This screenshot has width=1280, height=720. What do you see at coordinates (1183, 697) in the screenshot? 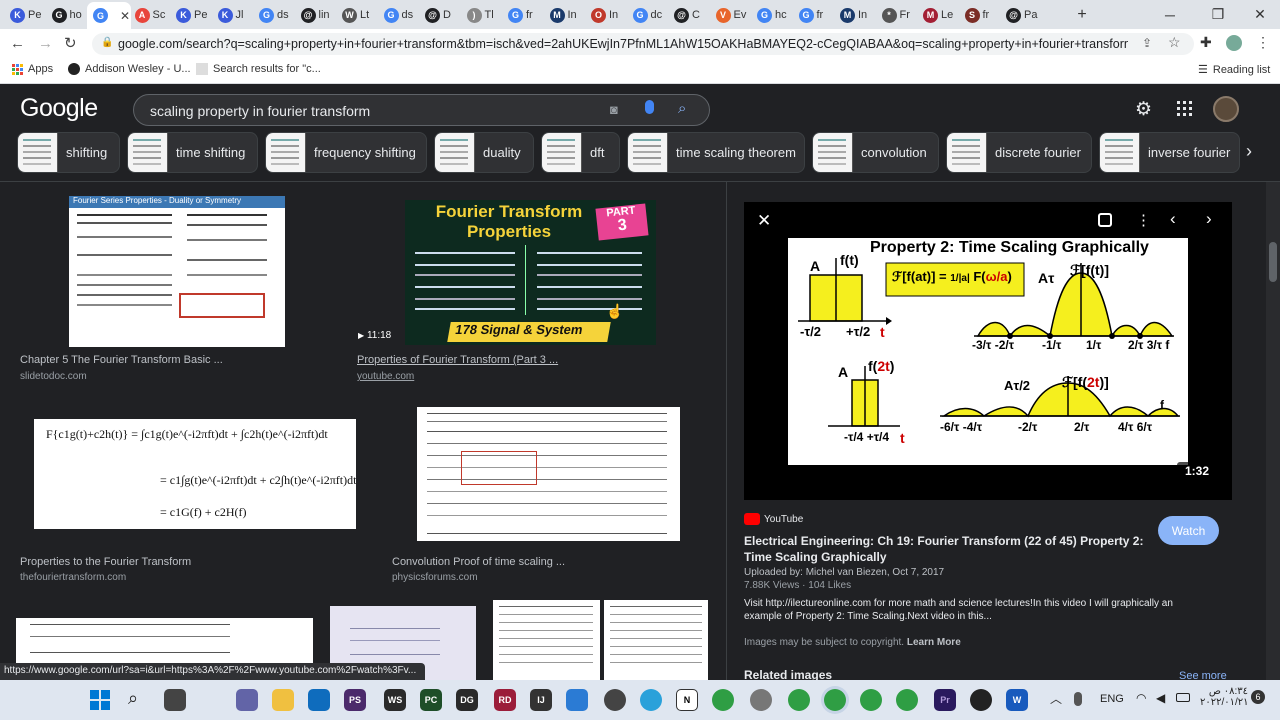
I see `battery-icon` at bounding box center [1183, 697].